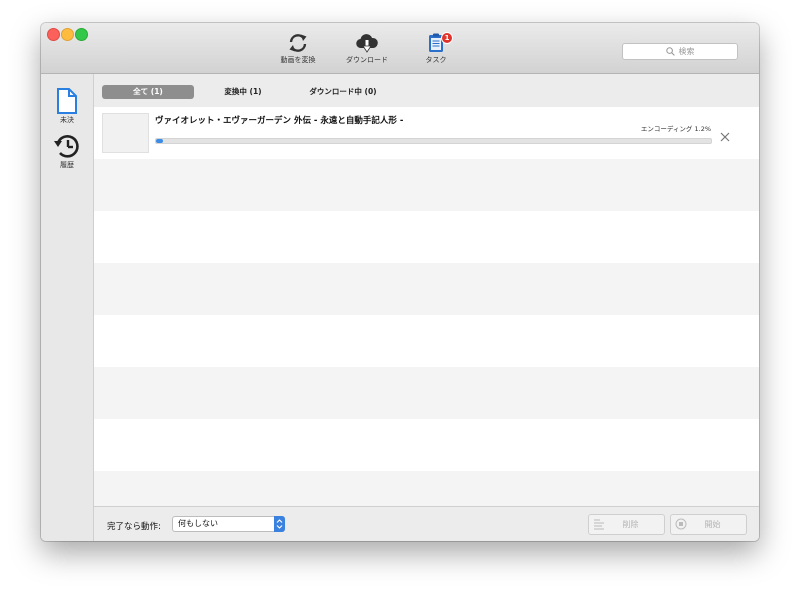 The height and width of the screenshot is (600, 800). I want to click on minimize-window-button, so click(67, 34).